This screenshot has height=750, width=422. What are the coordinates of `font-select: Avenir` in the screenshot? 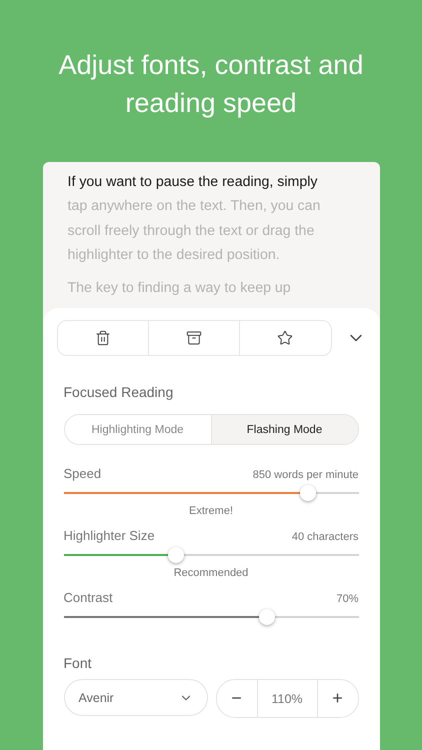 It's located at (136, 697).